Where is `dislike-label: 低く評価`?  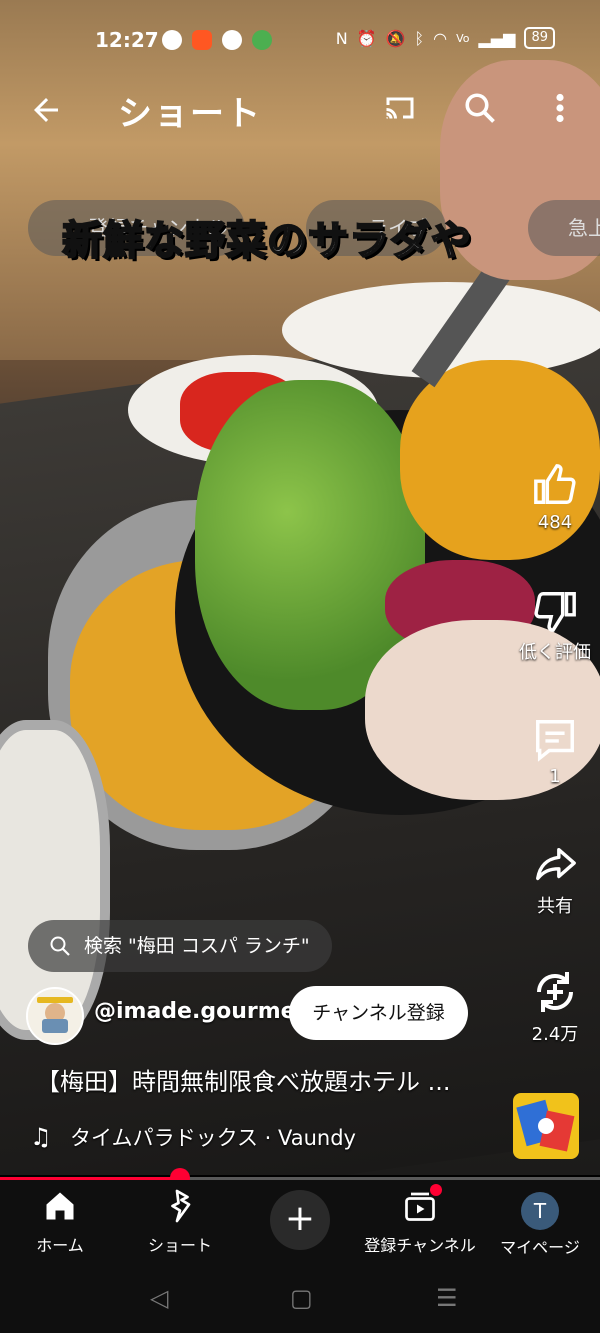
dislike-label: 低く評価 is located at coordinates (555, 652).